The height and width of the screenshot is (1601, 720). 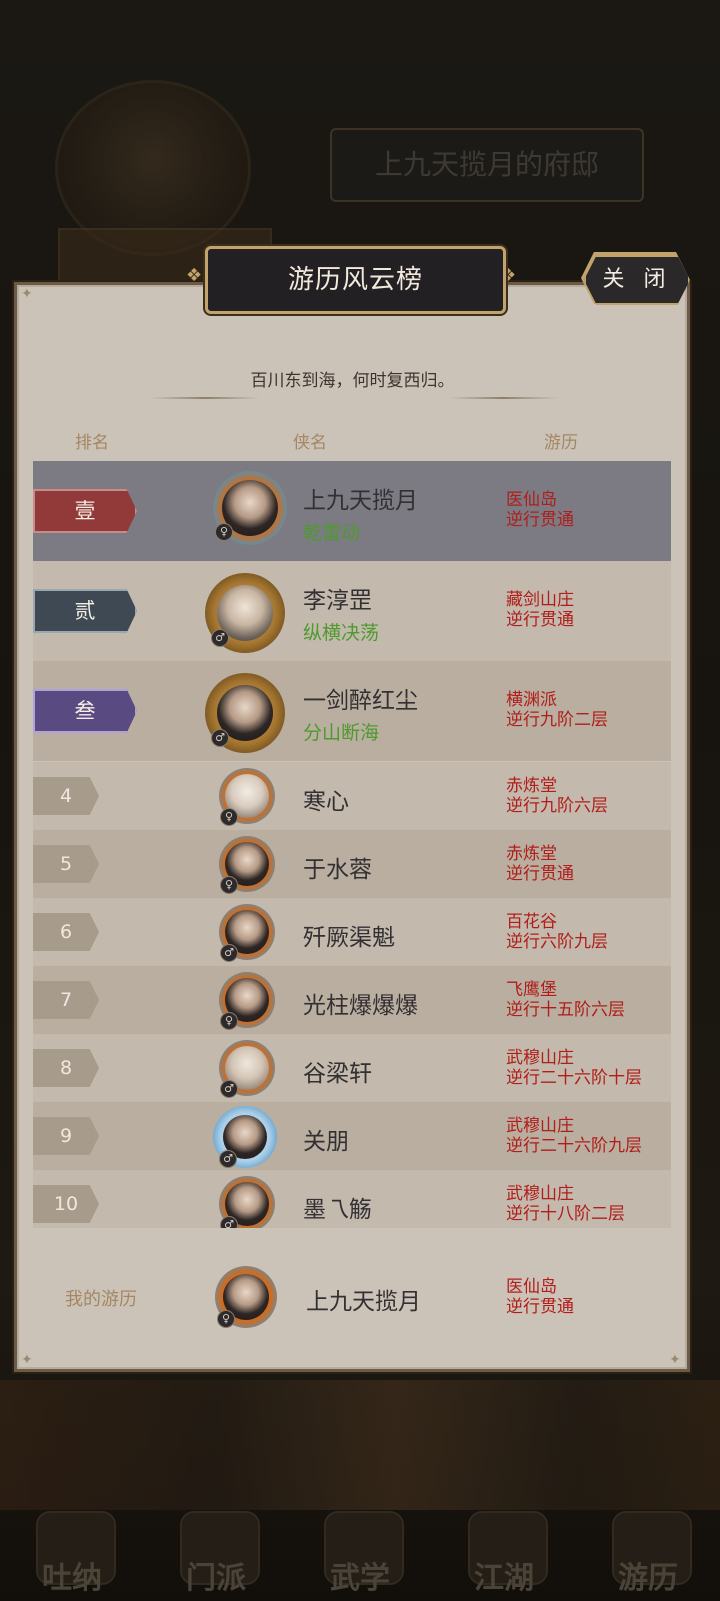 I want to click on hero-skill: 分山断海, so click(x=341, y=733).